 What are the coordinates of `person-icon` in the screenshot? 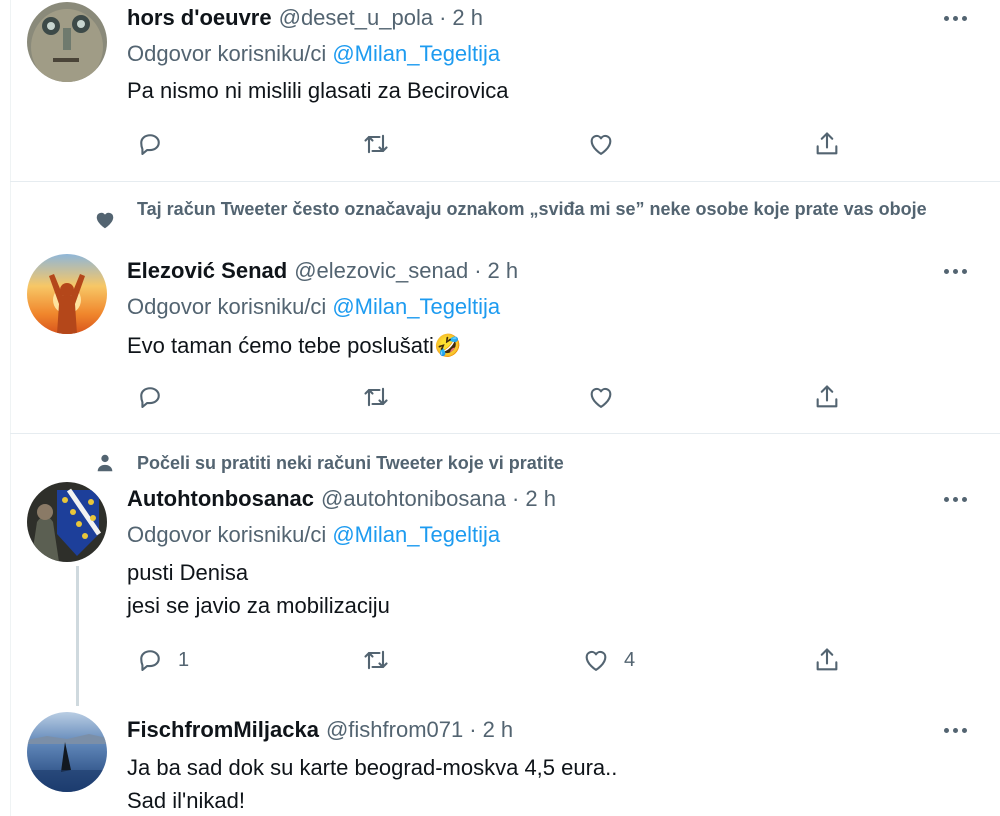 It's located at (105, 463).